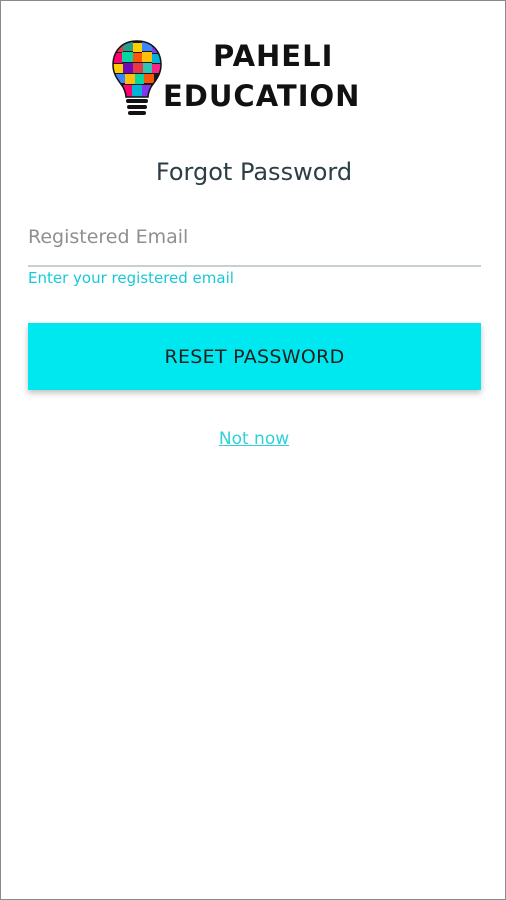  What do you see at coordinates (137, 77) in the screenshot?
I see `puzzle-bulb-icon` at bounding box center [137, 77].